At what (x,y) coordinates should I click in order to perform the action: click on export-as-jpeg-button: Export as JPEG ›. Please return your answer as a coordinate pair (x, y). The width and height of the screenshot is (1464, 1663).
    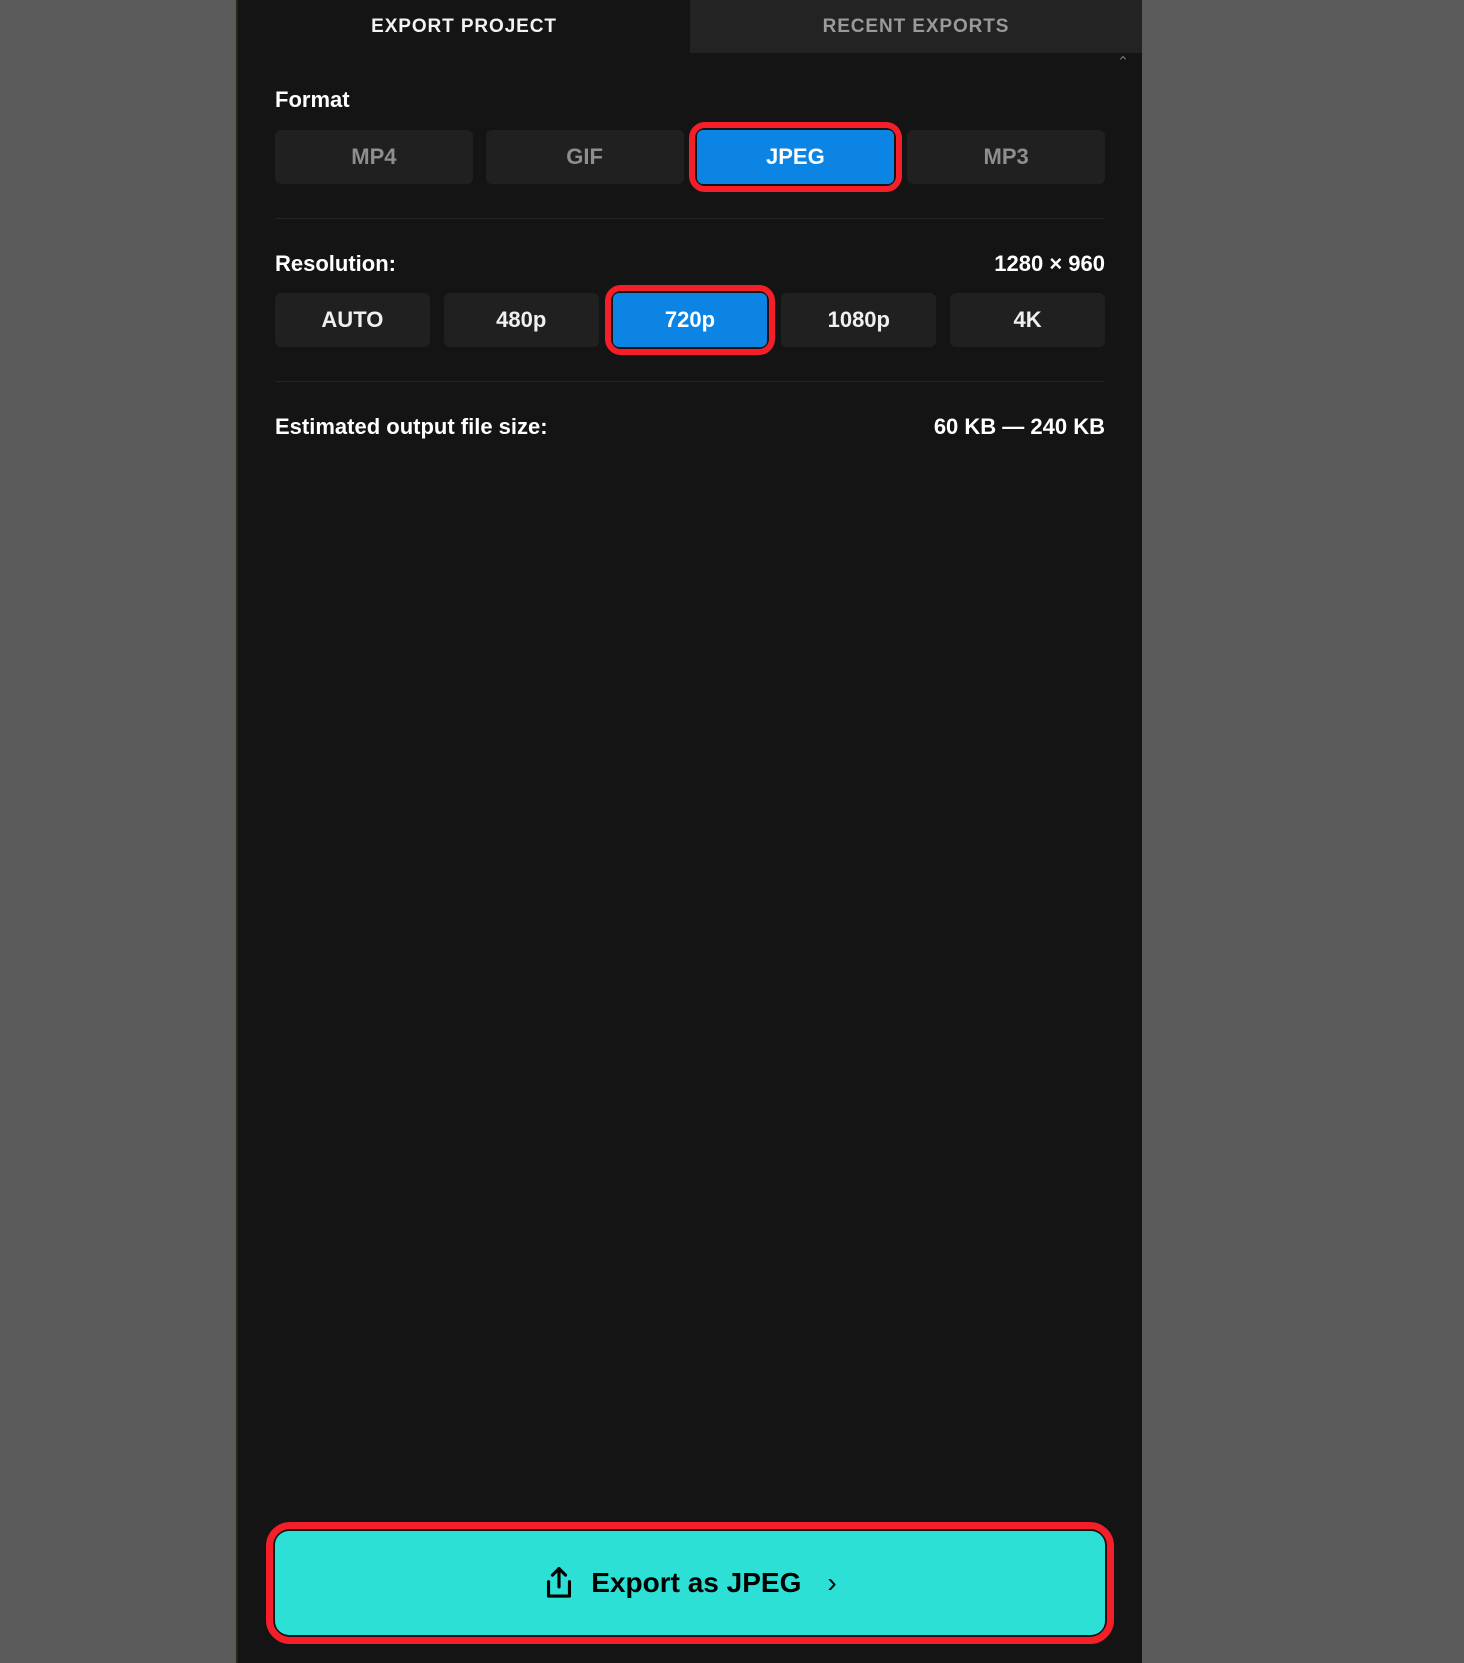
    Looking at the image, I should click on (690, 1583).